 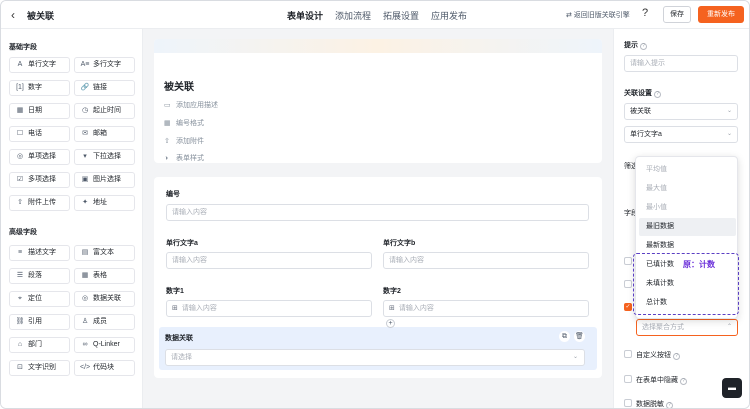 What do you see at coordinates (104, 65) in the screenshot?
I see `field-multi-text: A≡ 多行文字` at bounding box center [104, 65].